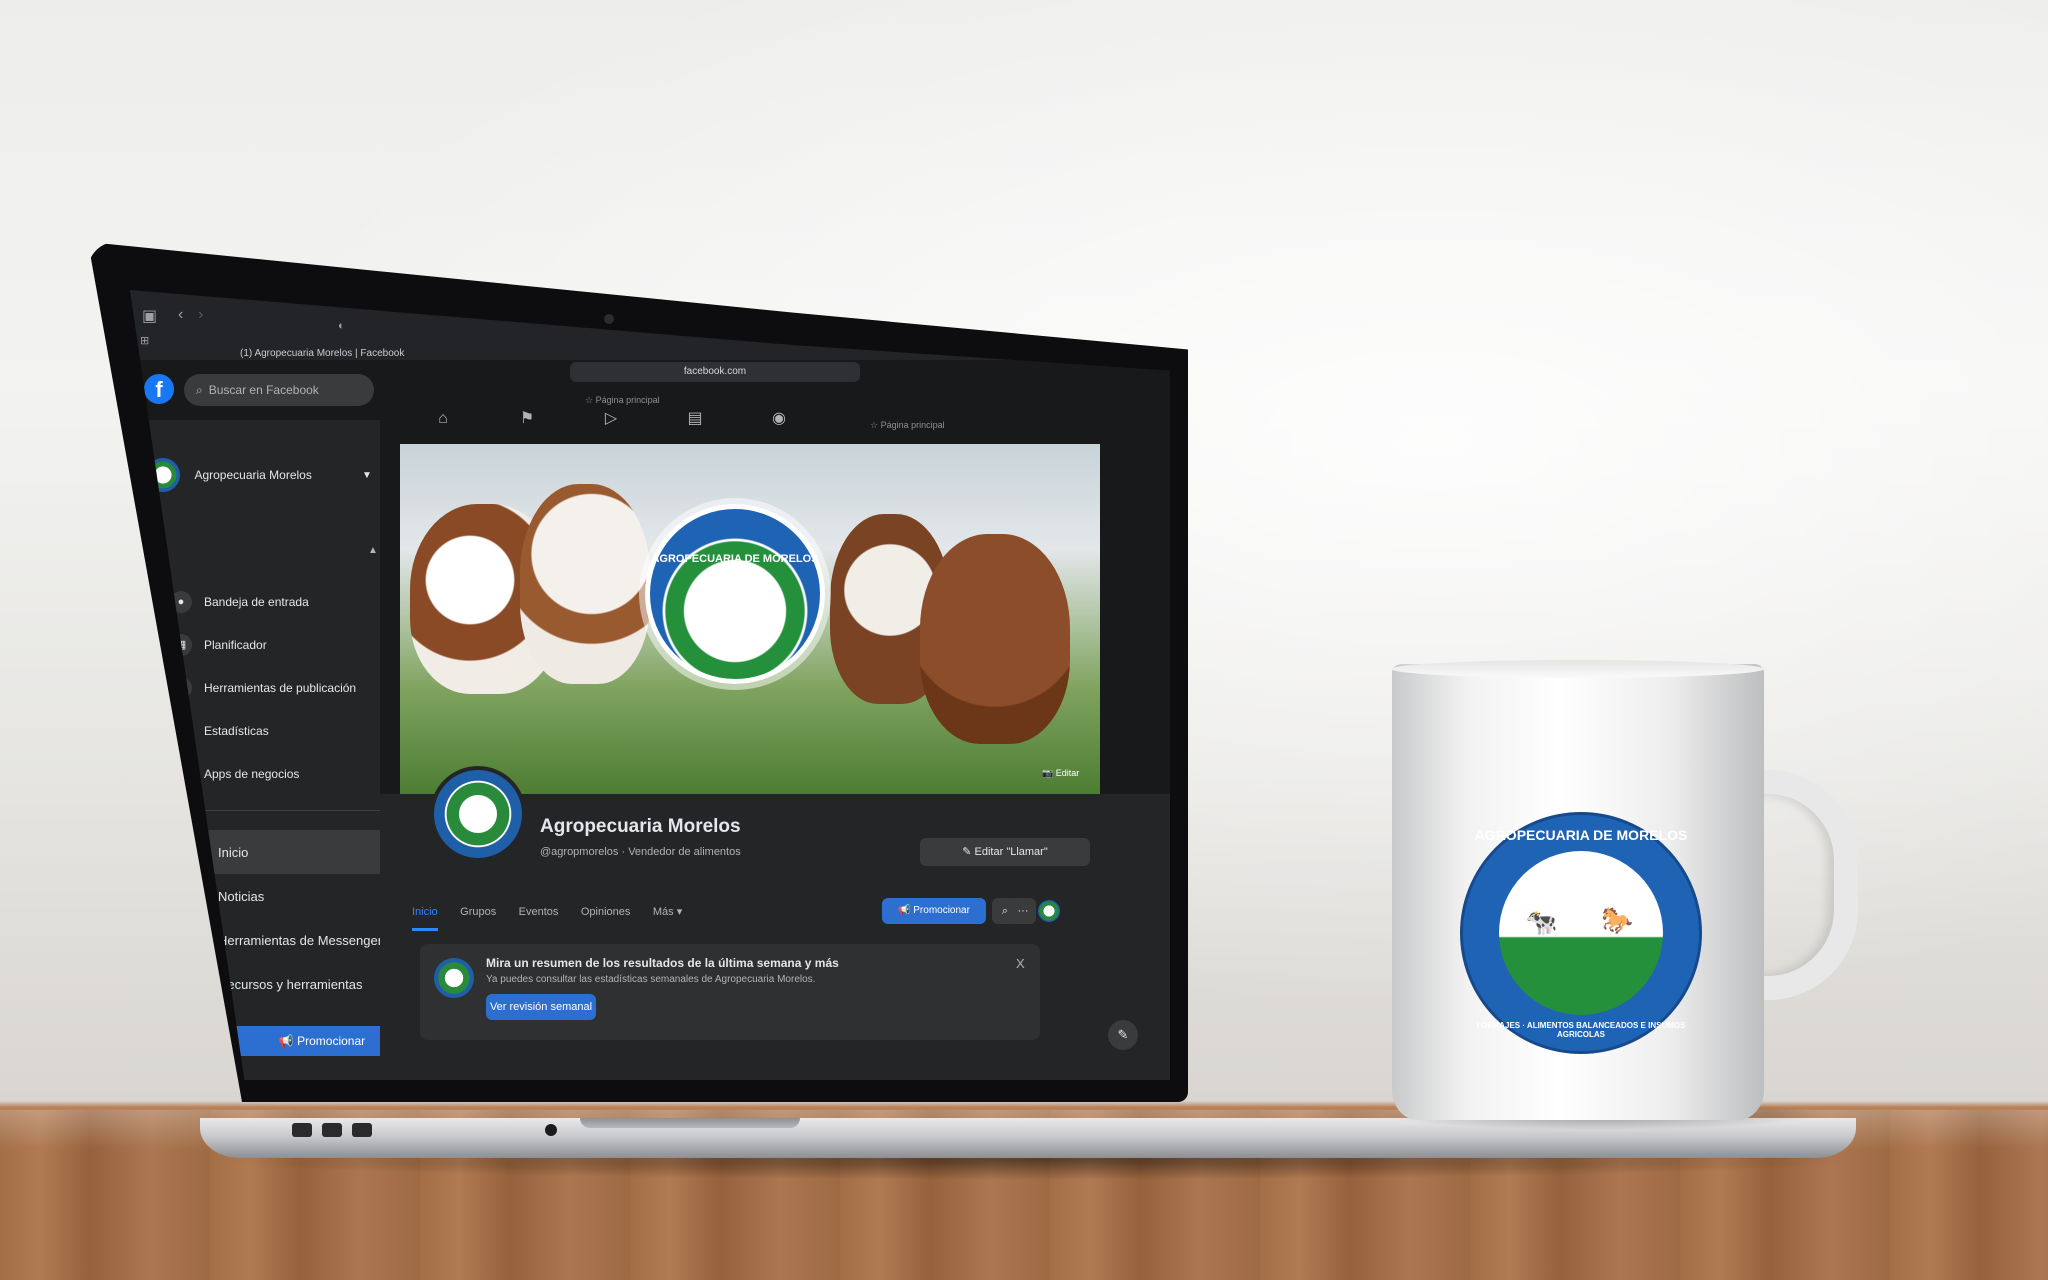 This screenshot has height=1280, width=2048. I want to click on shield-icon: ◐, so click(341, 326).